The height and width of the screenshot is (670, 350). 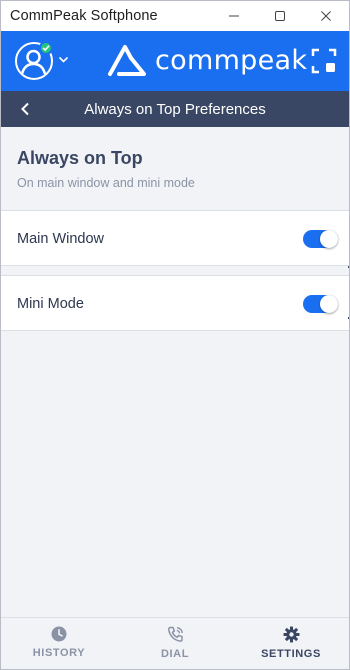 I want to click on chevron-down-icon, so click(x=63, y=60).